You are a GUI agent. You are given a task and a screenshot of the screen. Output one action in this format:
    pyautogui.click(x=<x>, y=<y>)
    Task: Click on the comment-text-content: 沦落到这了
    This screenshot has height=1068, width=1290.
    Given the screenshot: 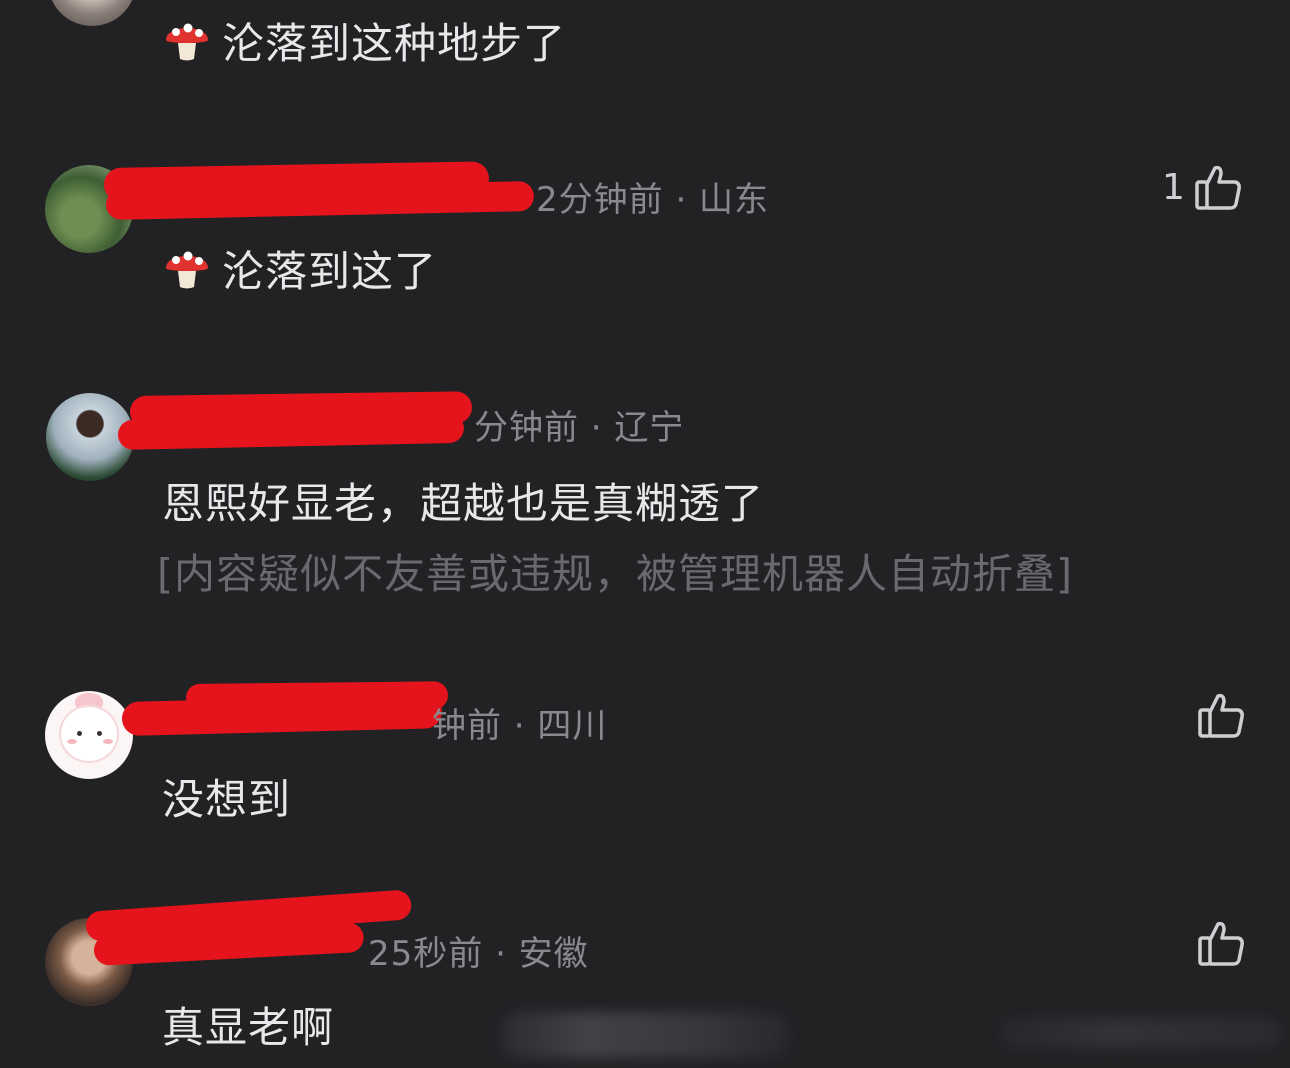 What is the action you would take?
    pyautogui.click(x=330, y=271)
    